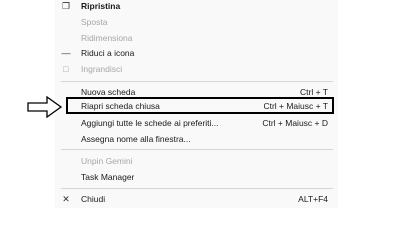 The width and height of the screenshot is (400, 240). What do you see at coordinates (196, 199) in the screenshot?
I see `menu-item-close: ✕ Chiudi ALT+F4` at bounding box center [196, 199].